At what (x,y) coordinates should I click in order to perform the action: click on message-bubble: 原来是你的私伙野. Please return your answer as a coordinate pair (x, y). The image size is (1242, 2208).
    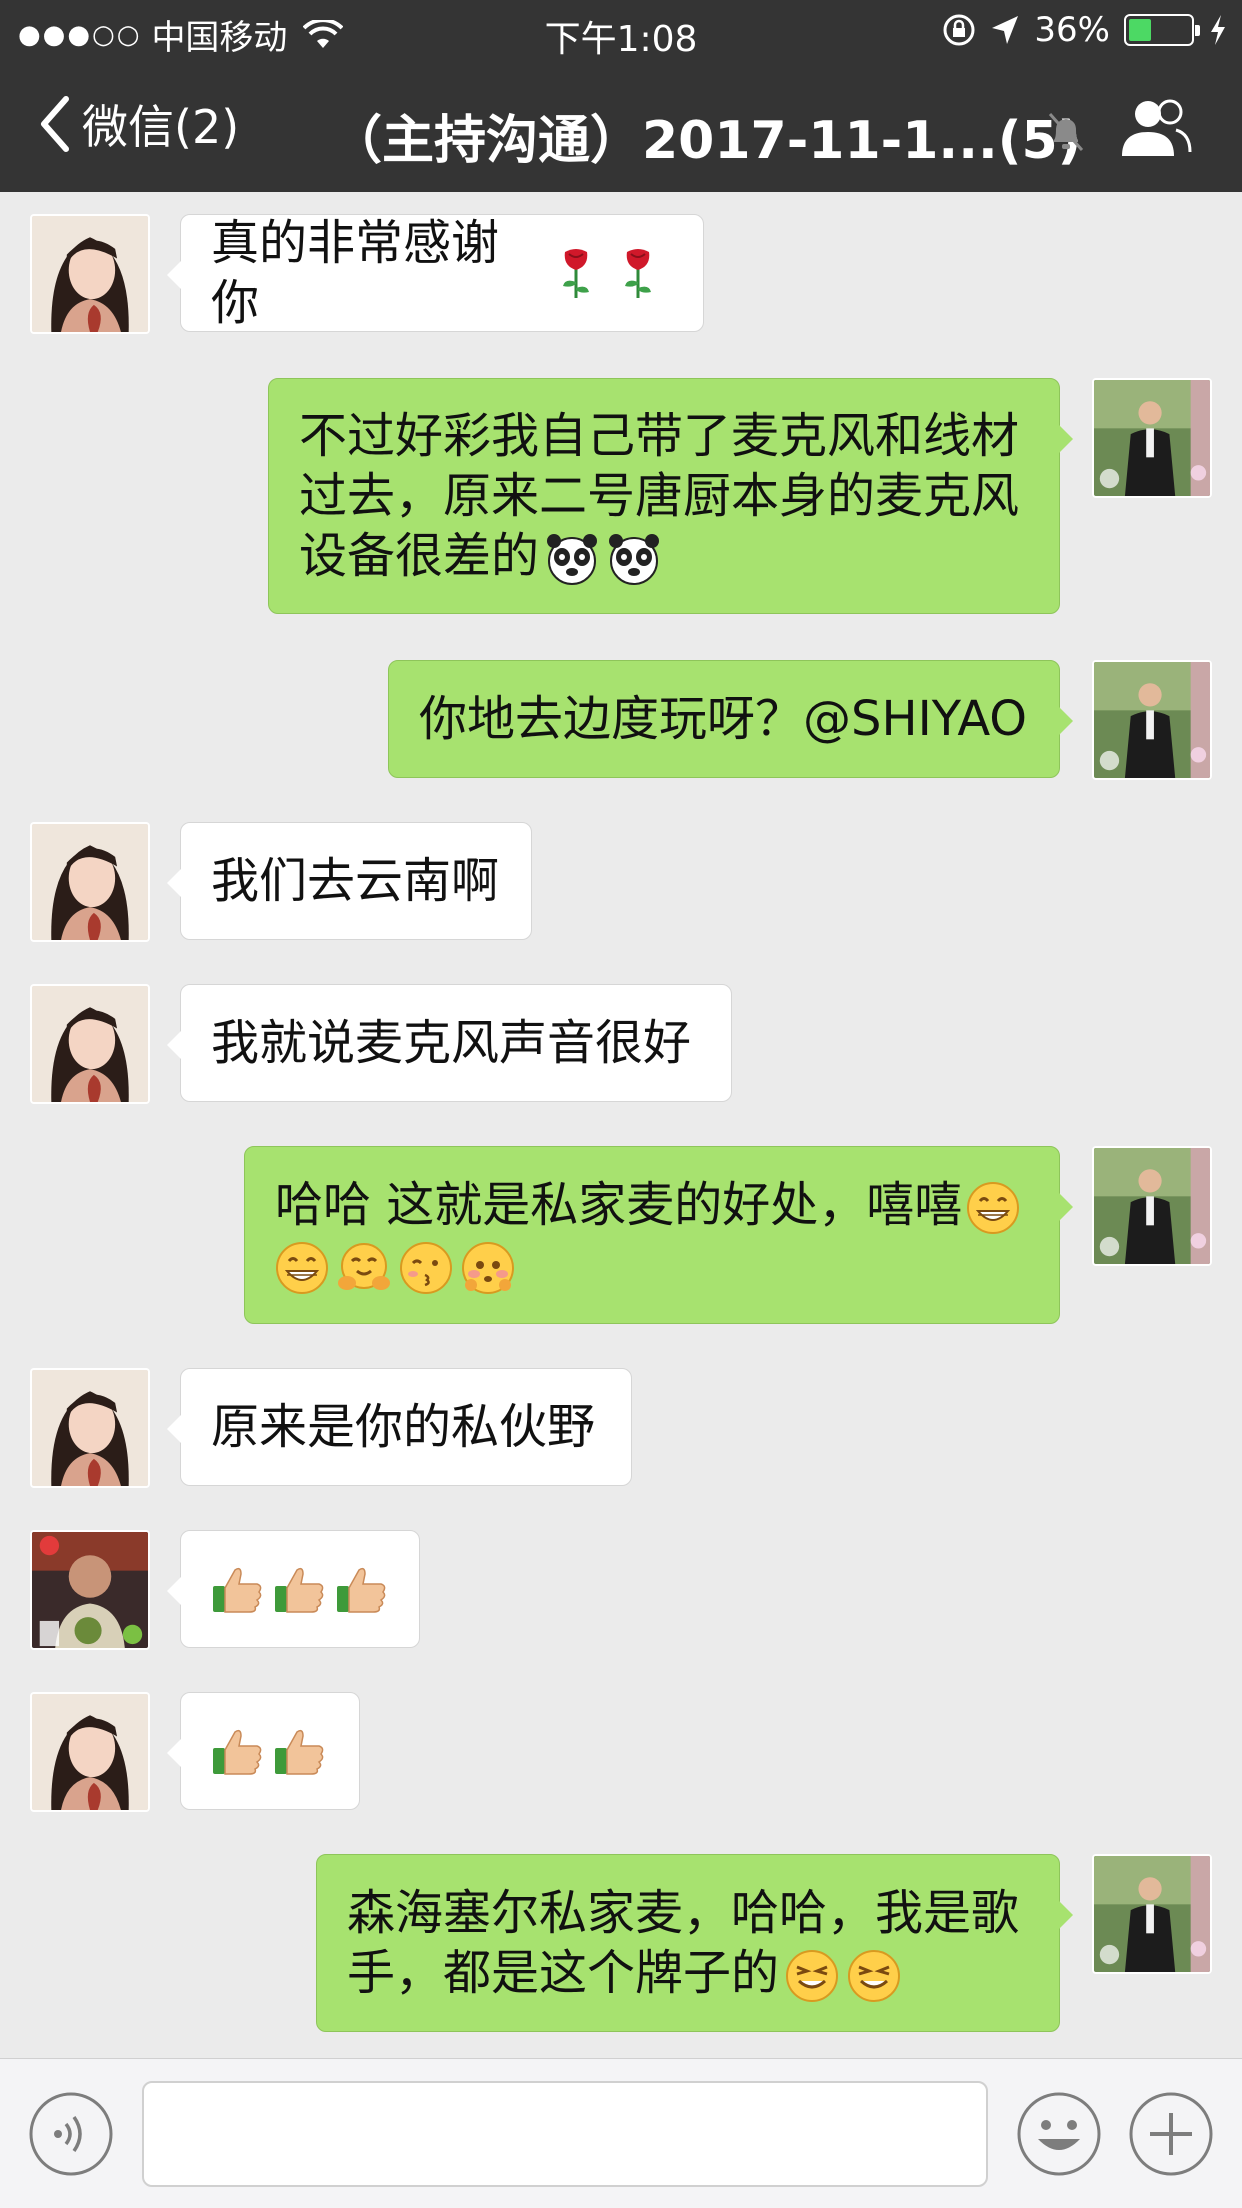
    Looking at the image, I should click on (399, 1427).